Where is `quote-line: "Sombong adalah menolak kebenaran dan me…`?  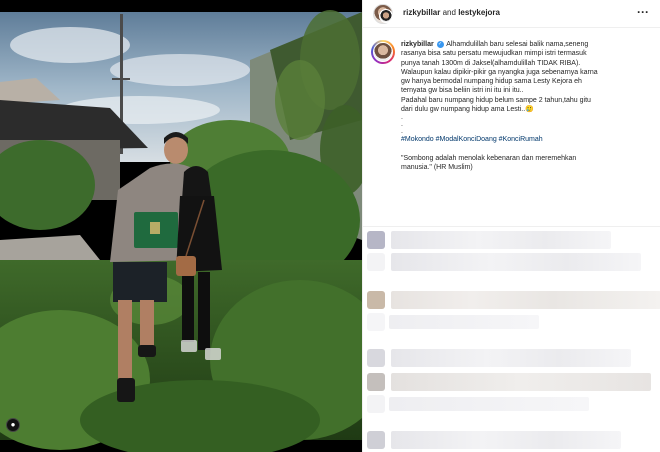
quote-line: "Sombong adalah menolak kebenaran dan me… is located at coordinates (489, 158).